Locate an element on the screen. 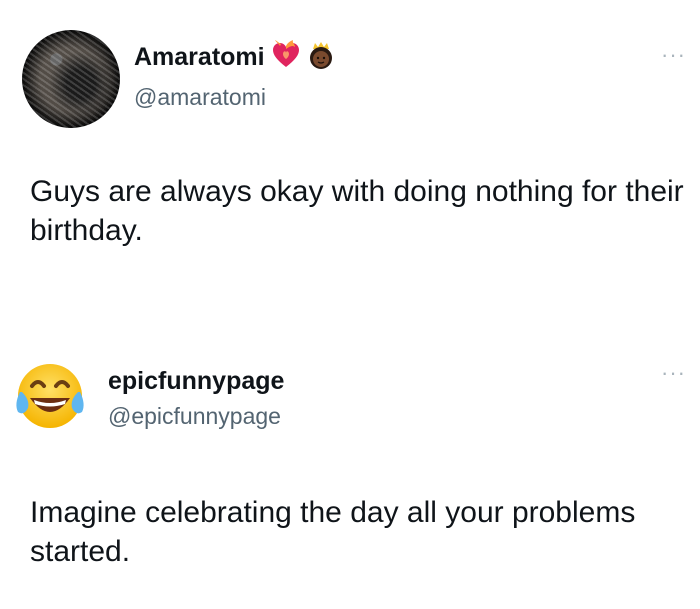  handle: @epicfunnypage is located at coordinates (194, 416).